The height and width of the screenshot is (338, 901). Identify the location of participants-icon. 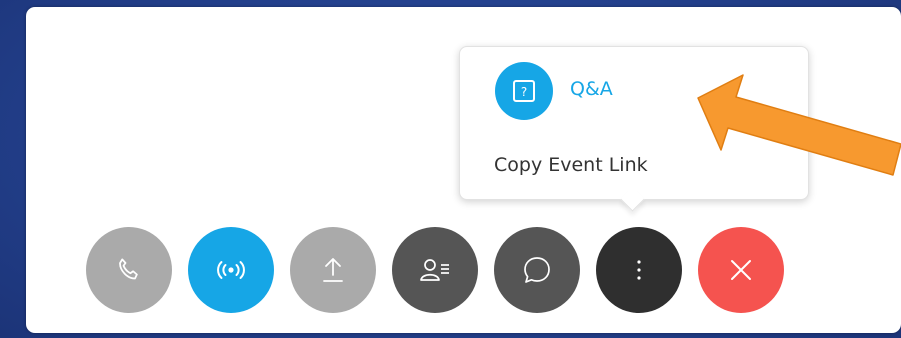
(434, 270).